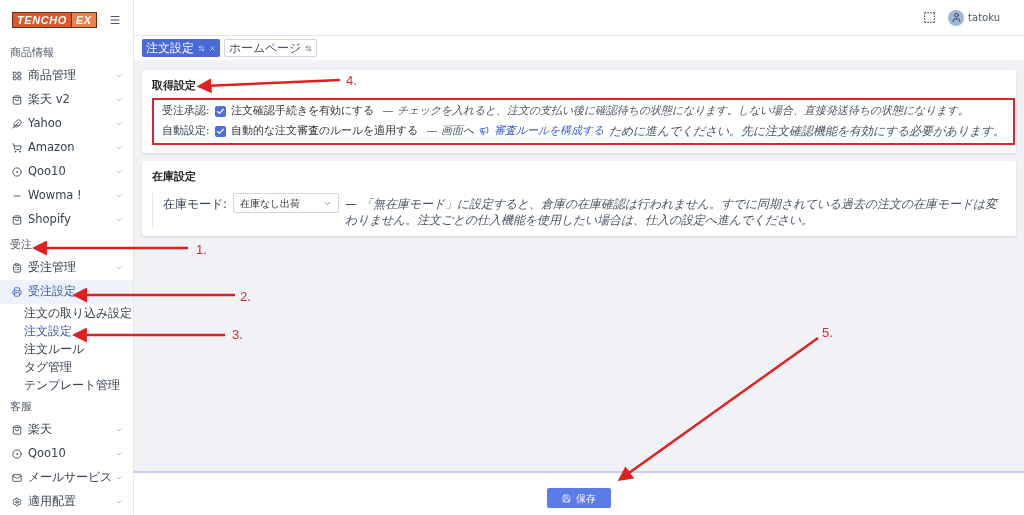  Describe the element at coordinates (32, 52) in the screenshot. I see `section-heading: 商品情報` at that location.